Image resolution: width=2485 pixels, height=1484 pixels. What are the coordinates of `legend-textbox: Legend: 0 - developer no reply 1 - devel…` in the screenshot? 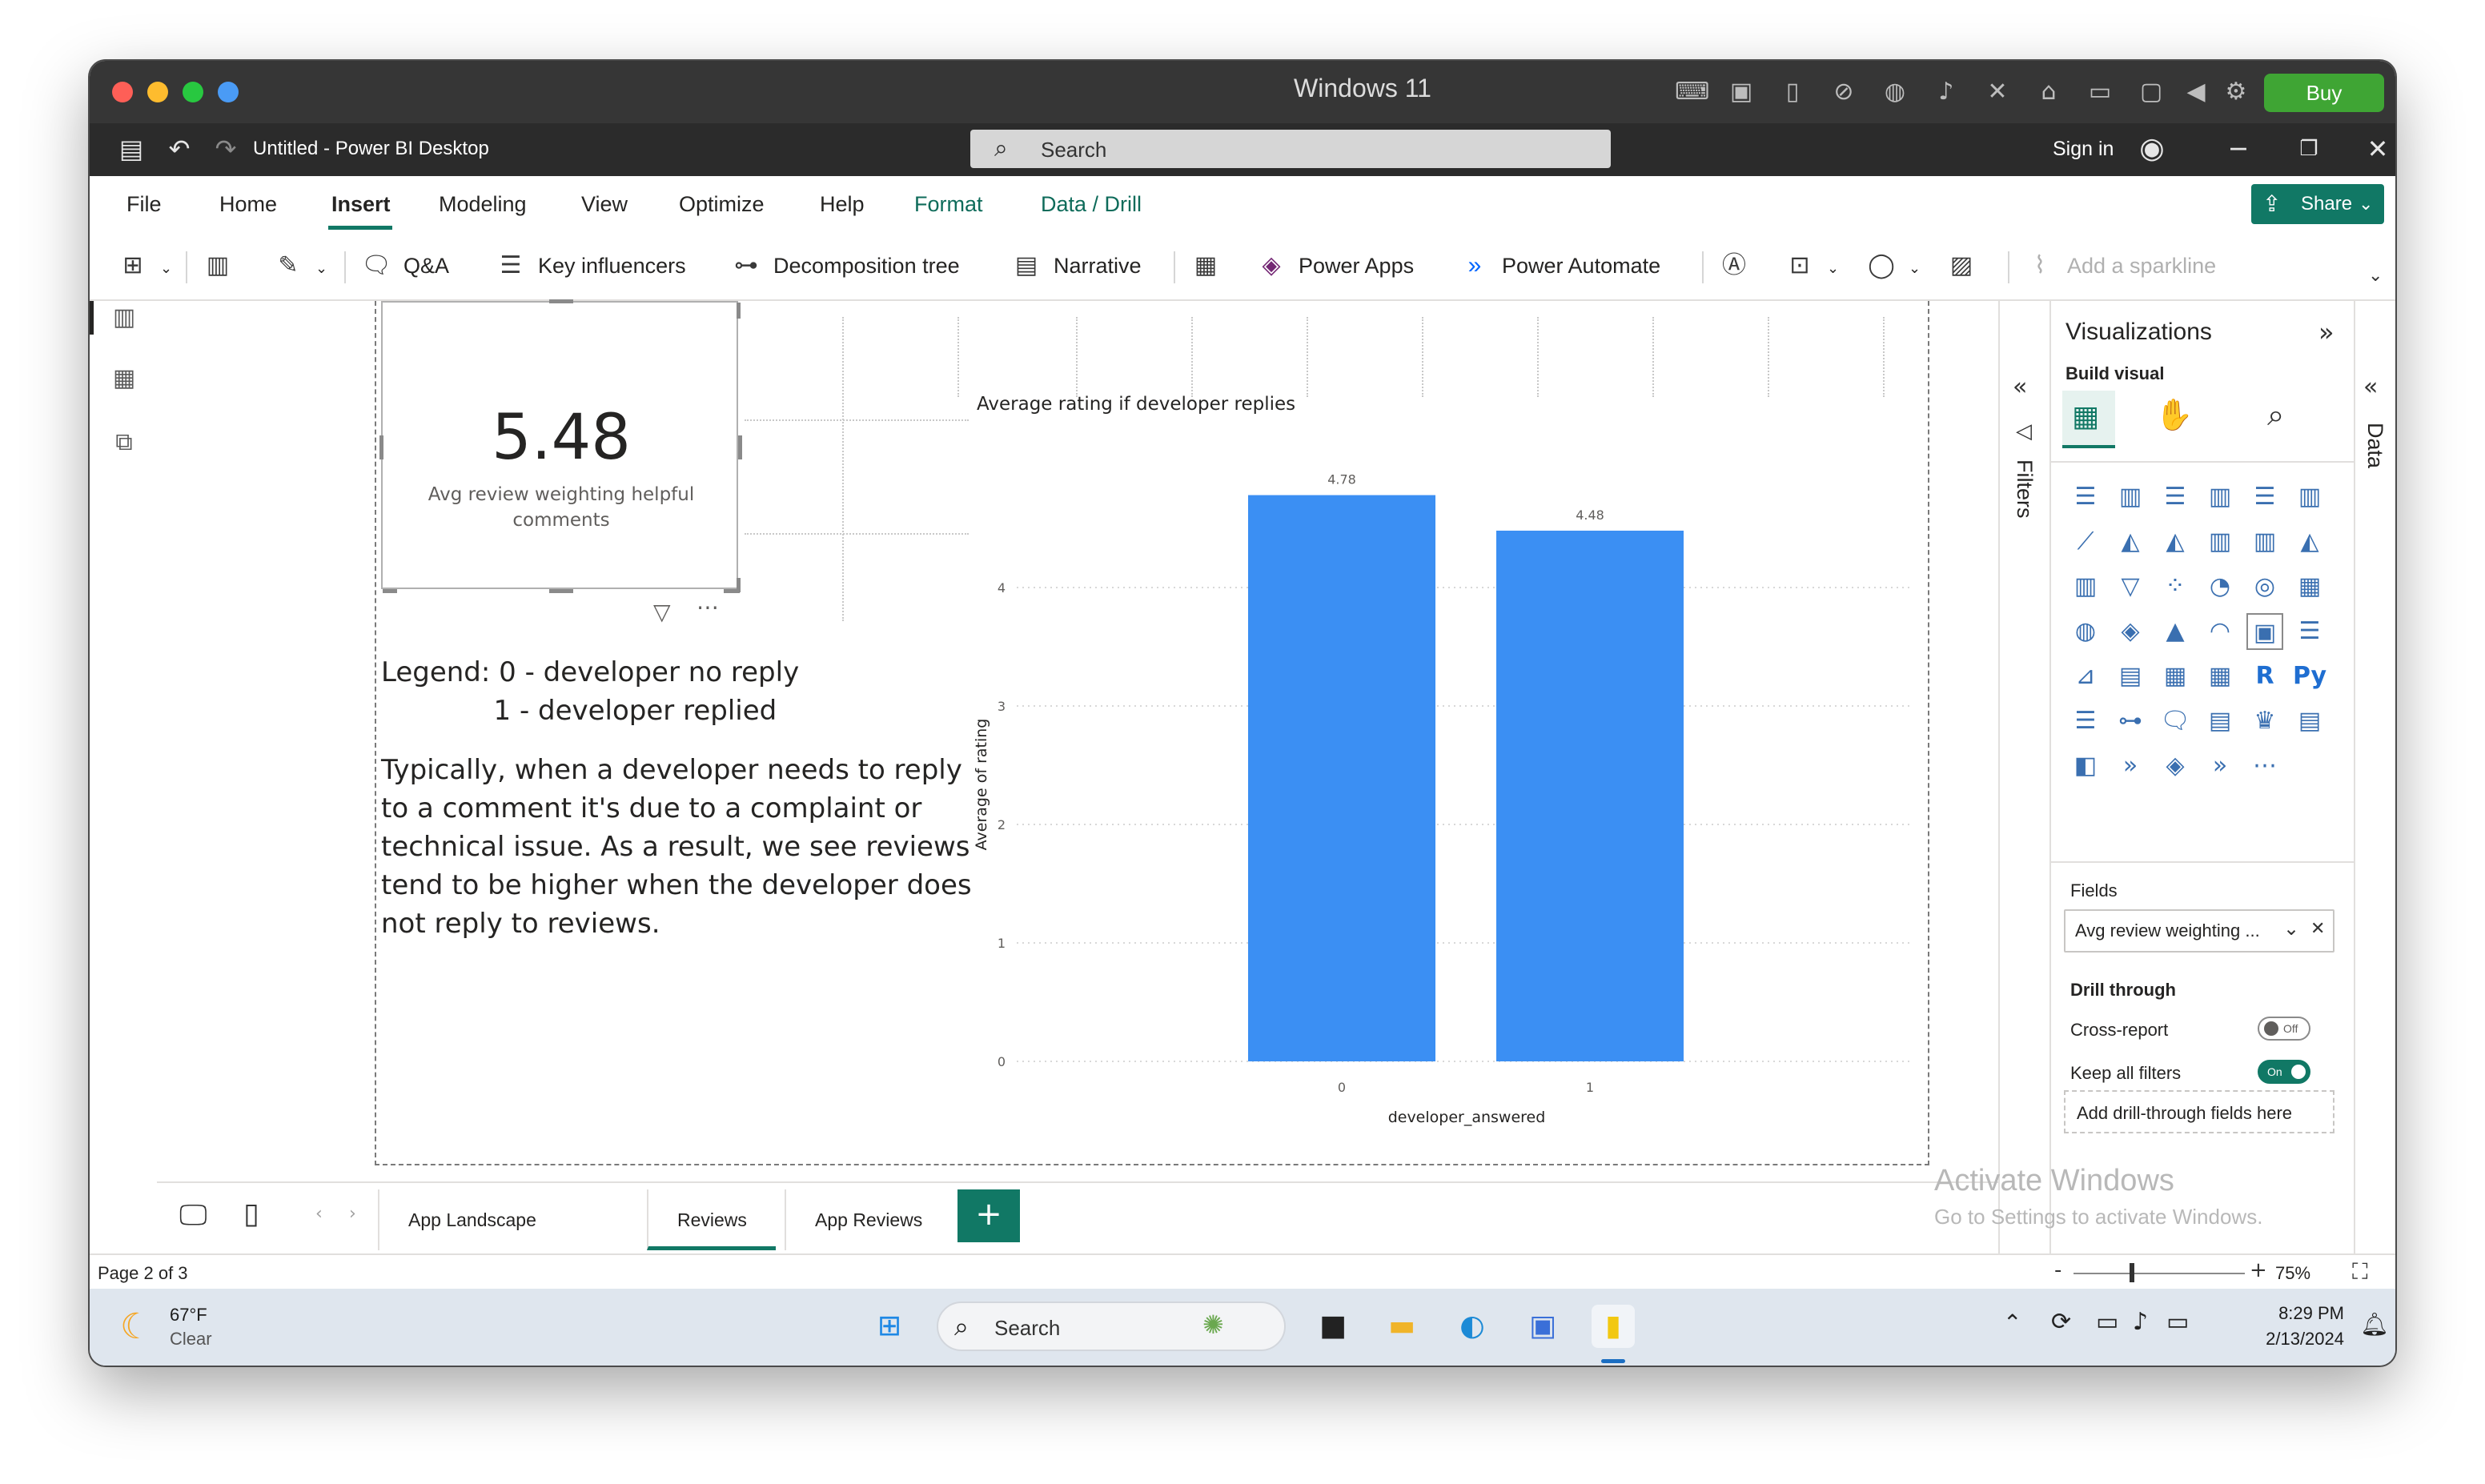 It's located at (590, 691).